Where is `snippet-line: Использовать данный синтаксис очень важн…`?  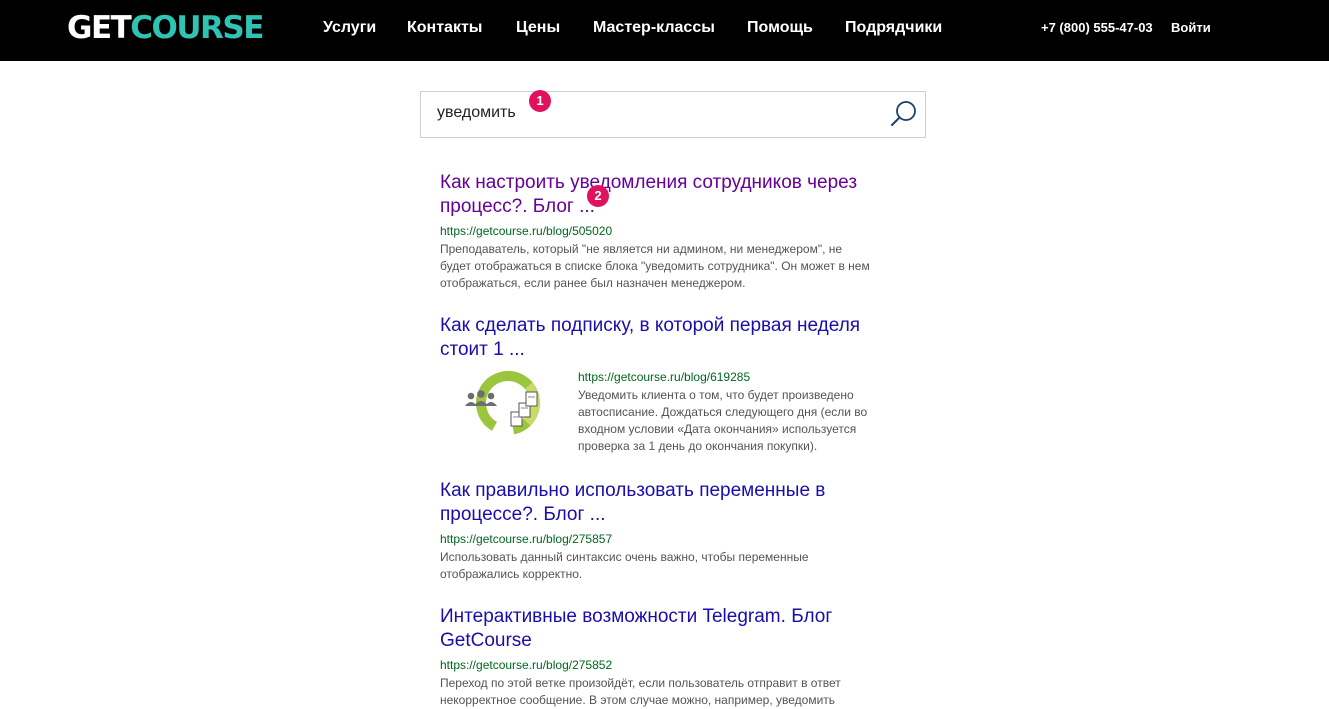 snippet-line: Использовать данный синтаксис очень важн… is located at coordinates (624, 557).